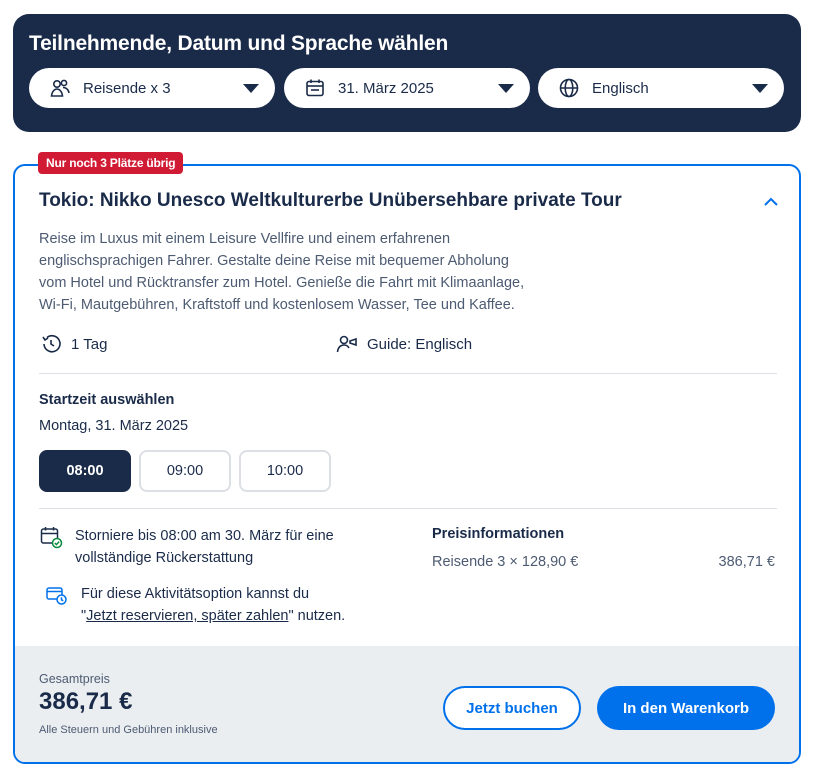 The height and width of the screenshot is (772, 819). I want to click on book-now-button: Jetzt buchen, so click(512, 708).